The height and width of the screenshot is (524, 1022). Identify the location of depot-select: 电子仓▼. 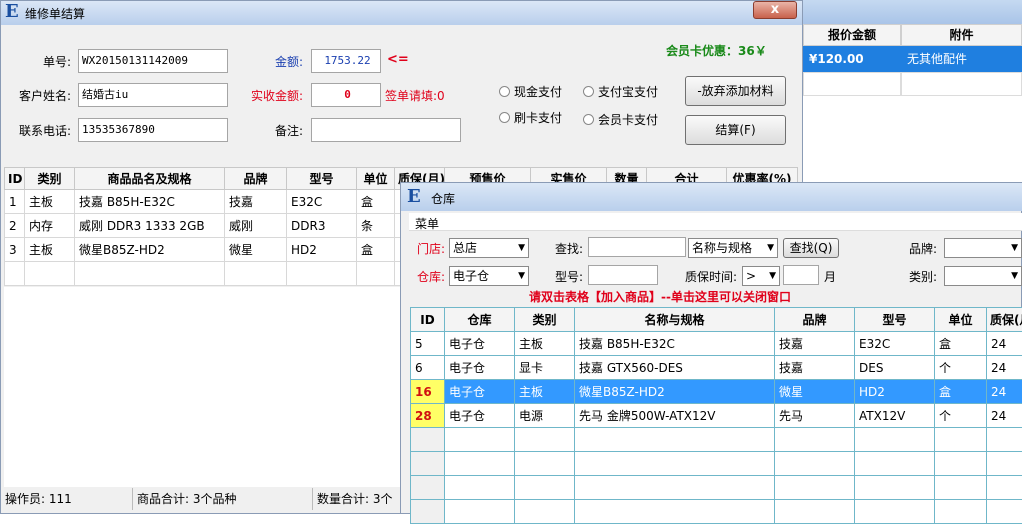
(489, 276).